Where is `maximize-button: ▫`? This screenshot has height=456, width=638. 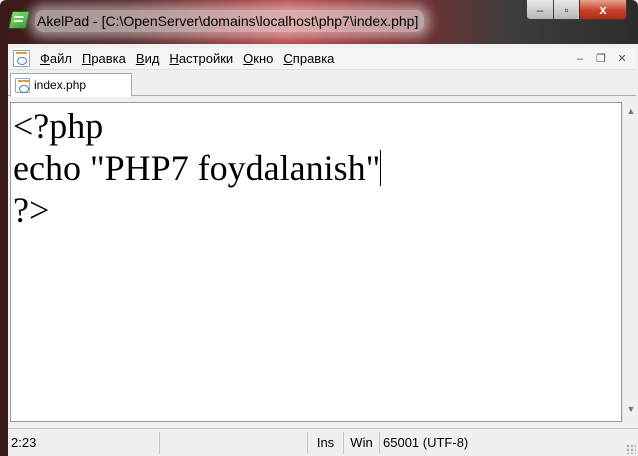 maximize-button: ▫ is located at coordinates (566, 10).